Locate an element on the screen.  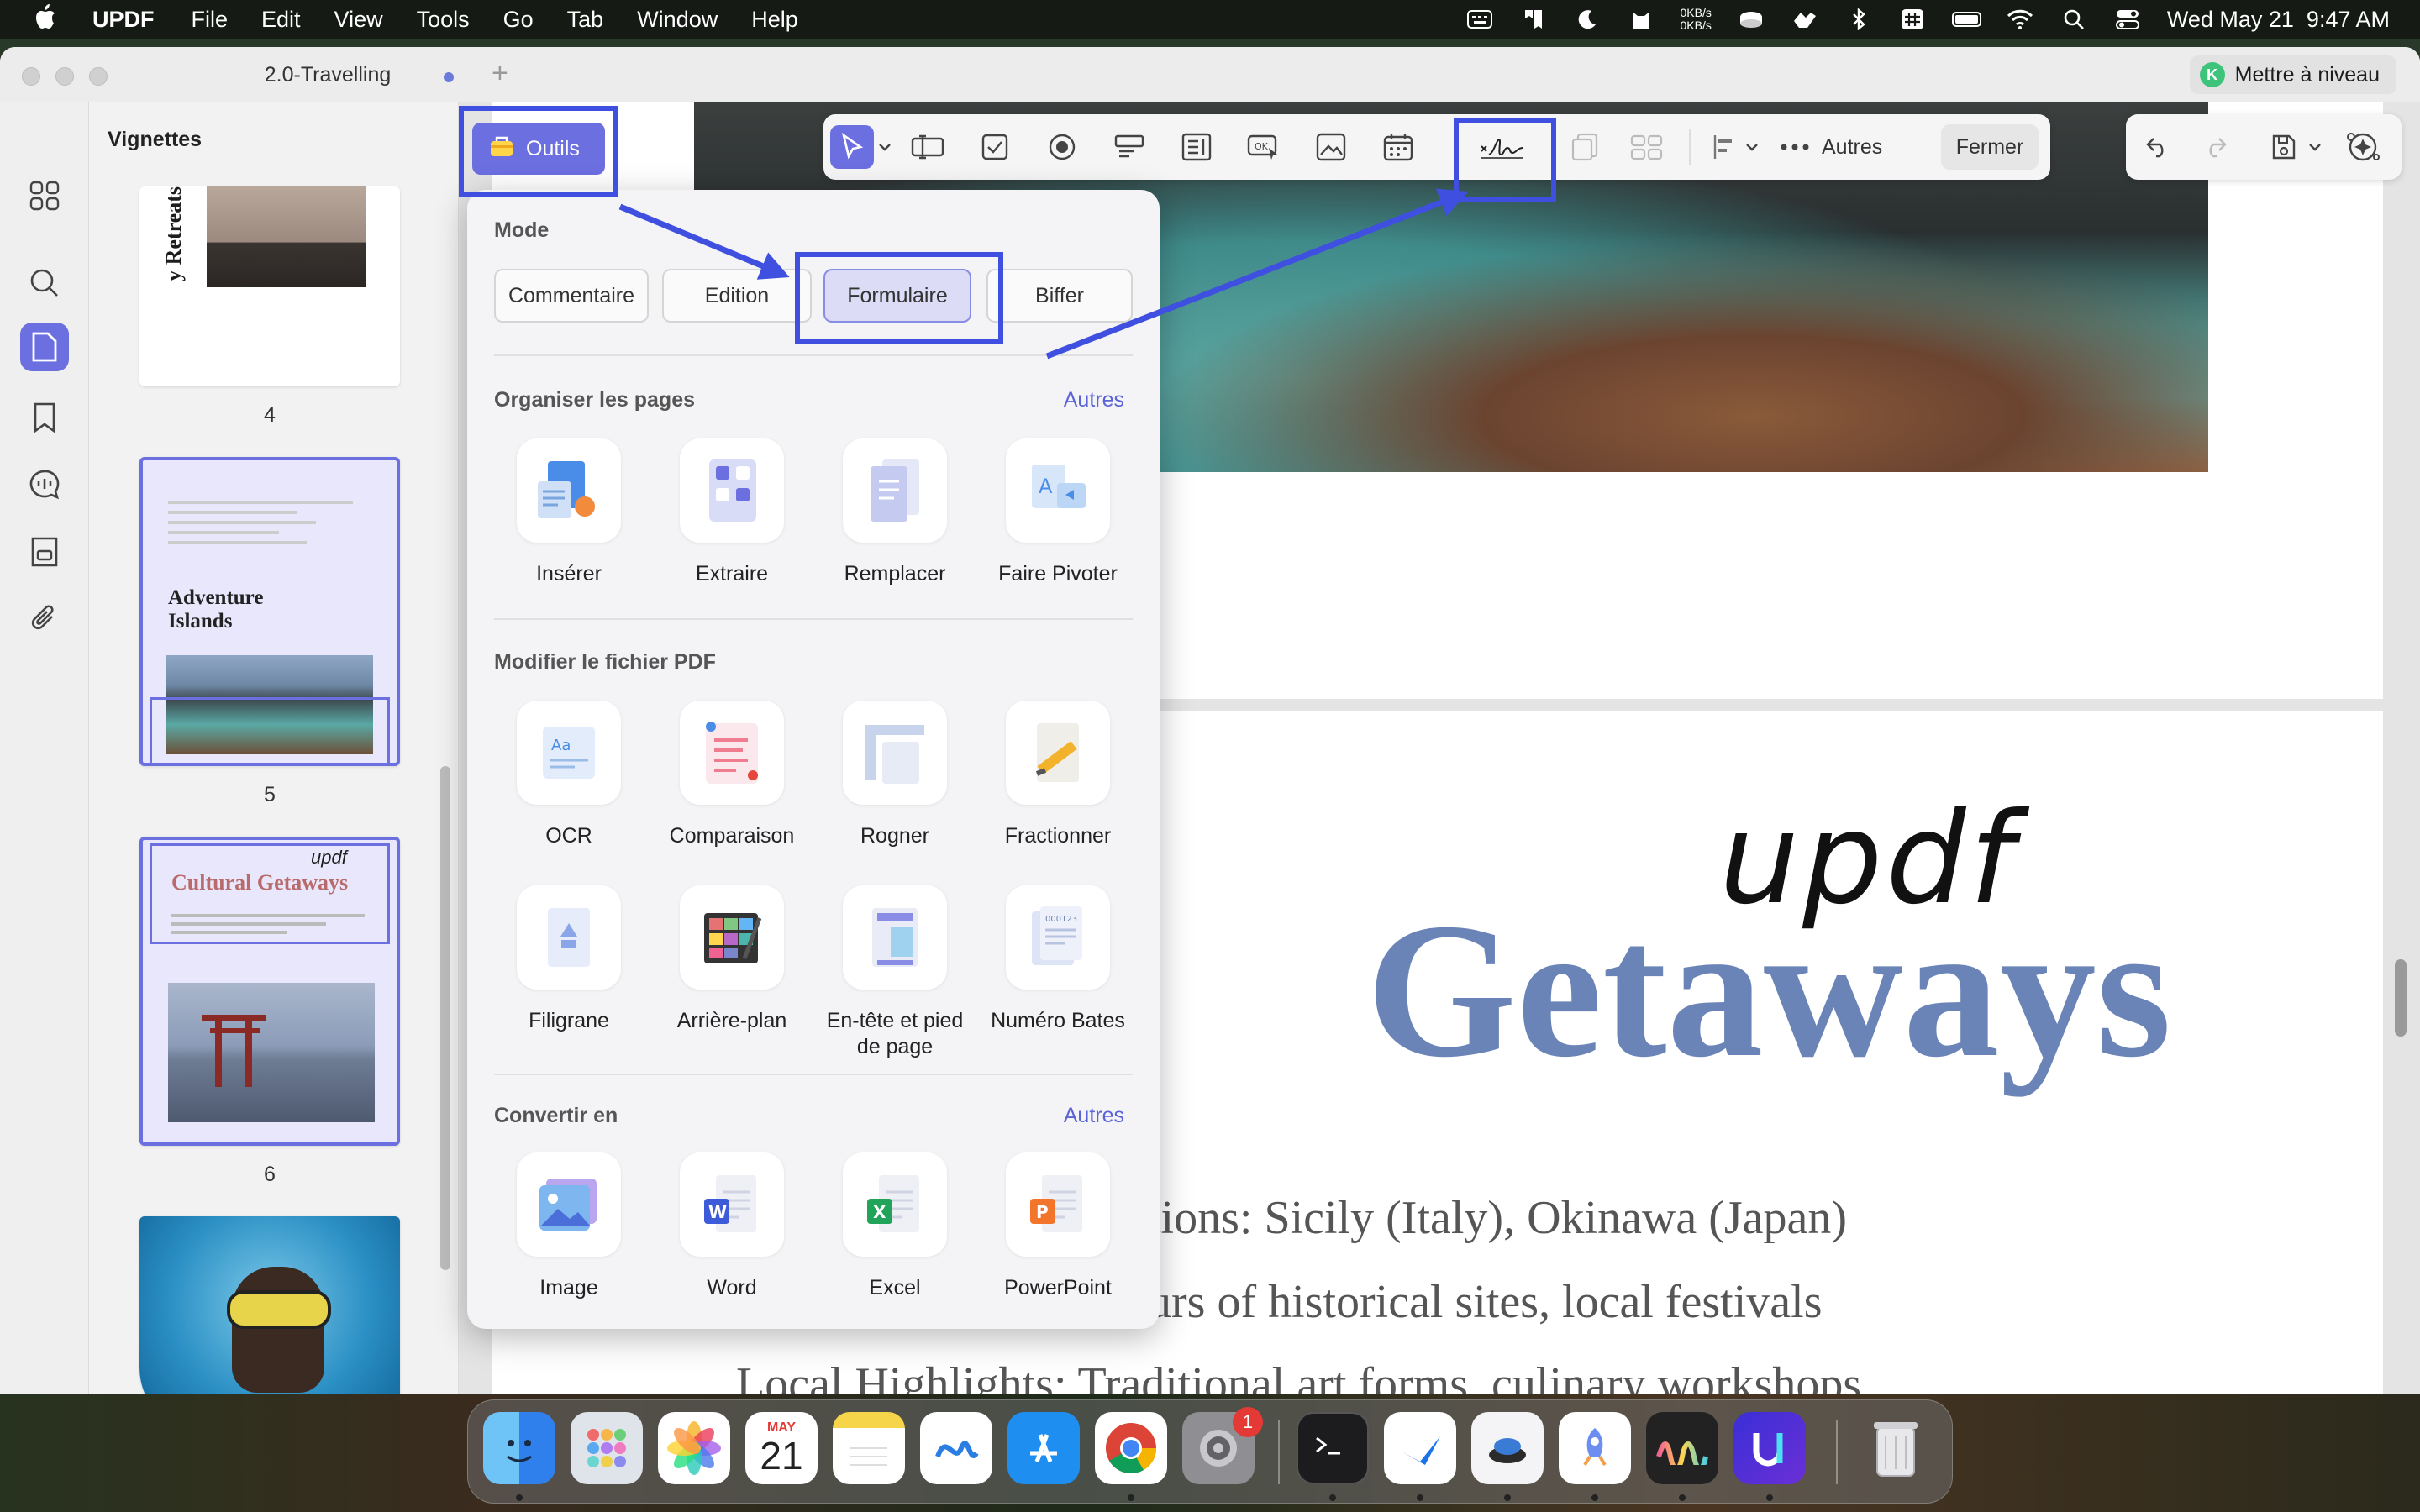
text-field-icon is located at coordinates (928, 147).